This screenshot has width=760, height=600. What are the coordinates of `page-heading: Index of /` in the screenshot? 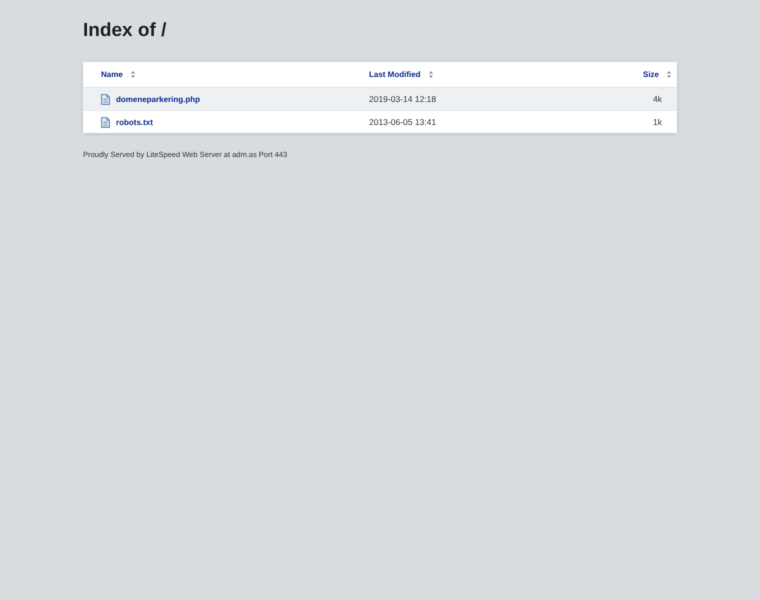 It's located at (124, 31).